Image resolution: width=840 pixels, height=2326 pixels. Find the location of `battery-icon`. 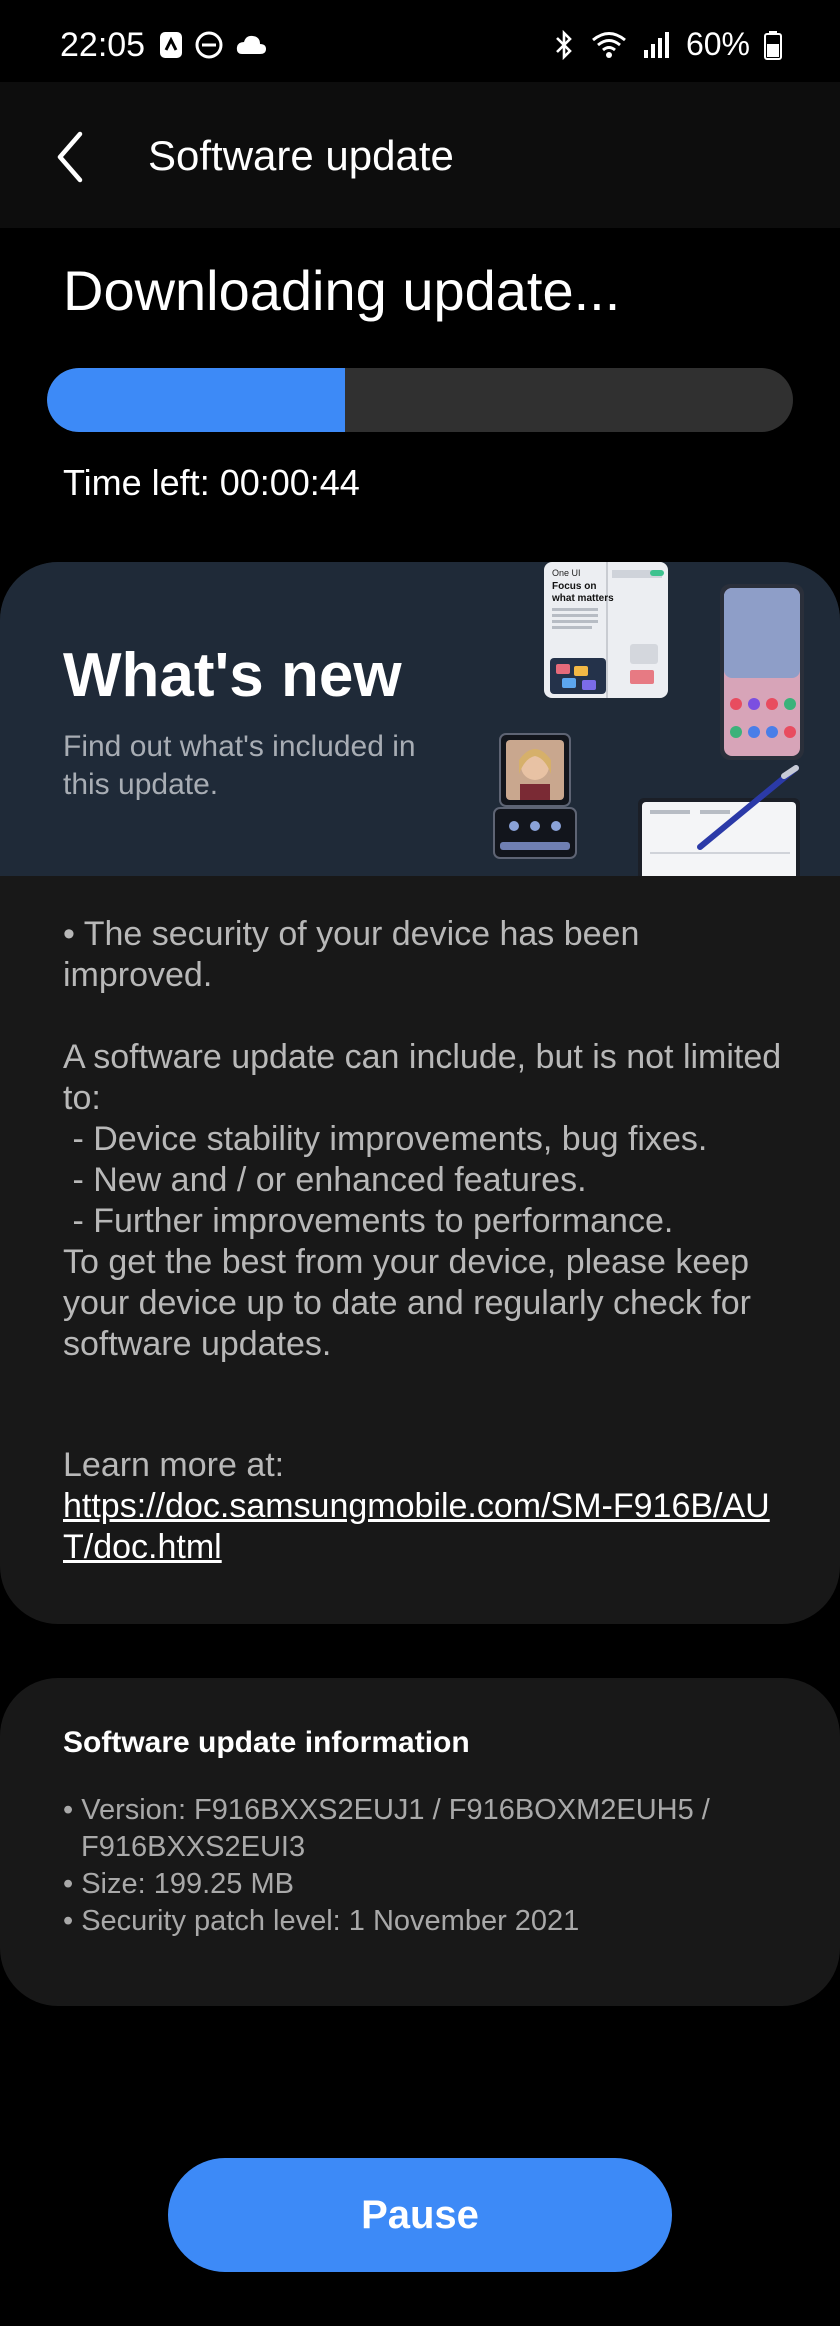

battery-icon is located at coordinates (773, 45).